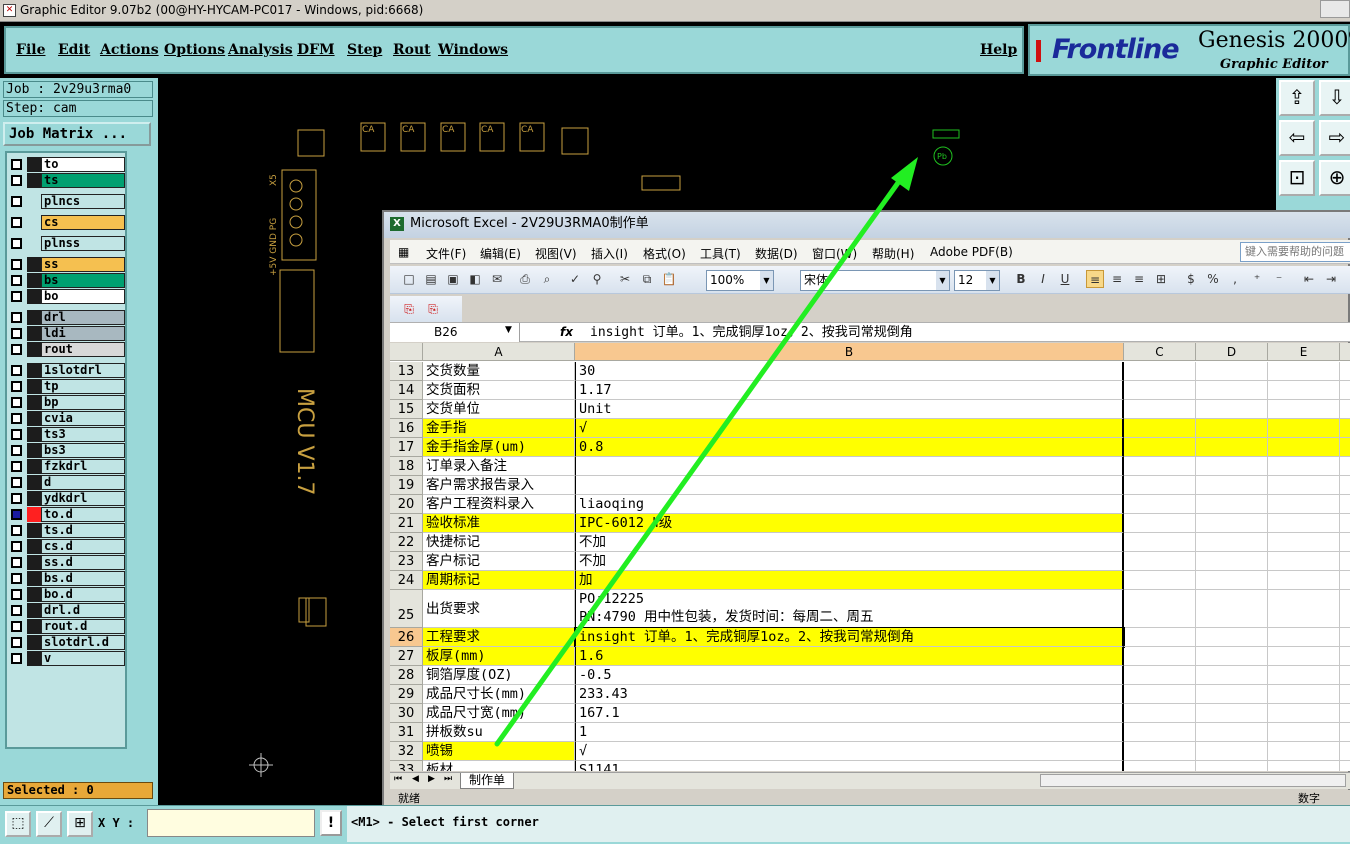 This screenshot has height=844, width=1350. What do you see at coordinates (83, 333) in the screenshot?
I see `layer-name: ldi` at bounding box center [83, 333].